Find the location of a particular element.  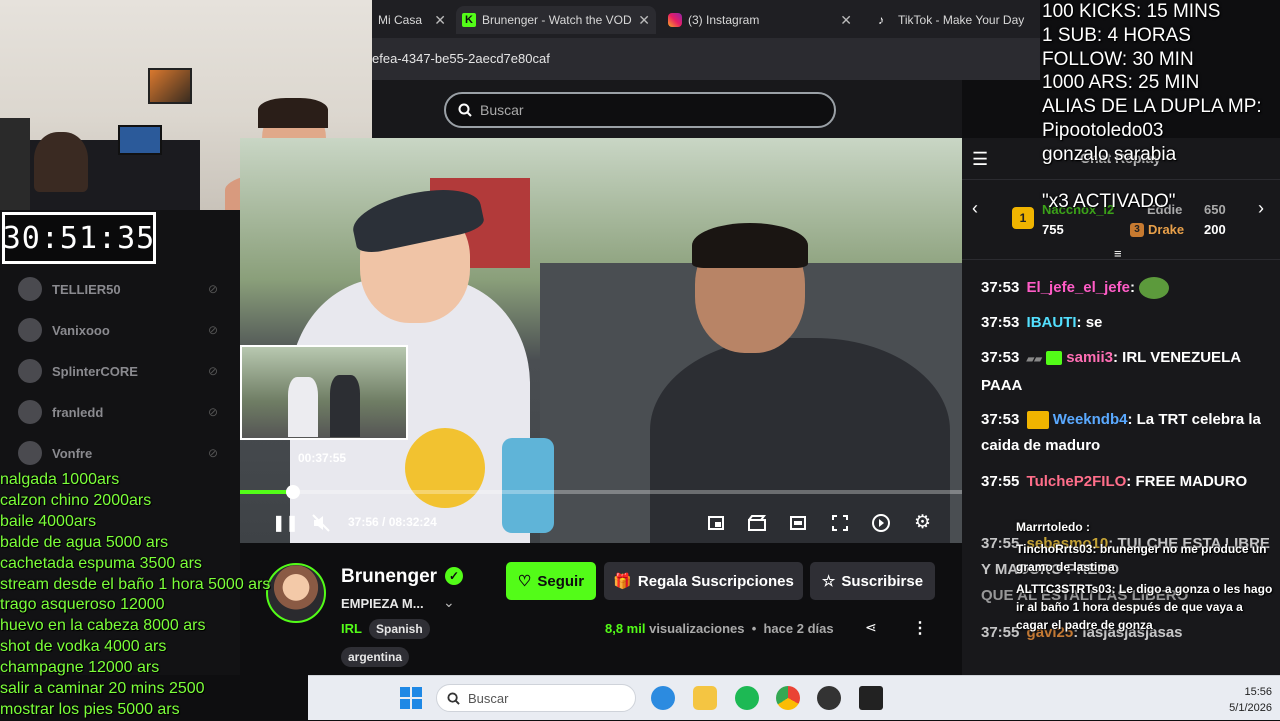

expand-icon: ≡ is located at coordinates (1118, 253).